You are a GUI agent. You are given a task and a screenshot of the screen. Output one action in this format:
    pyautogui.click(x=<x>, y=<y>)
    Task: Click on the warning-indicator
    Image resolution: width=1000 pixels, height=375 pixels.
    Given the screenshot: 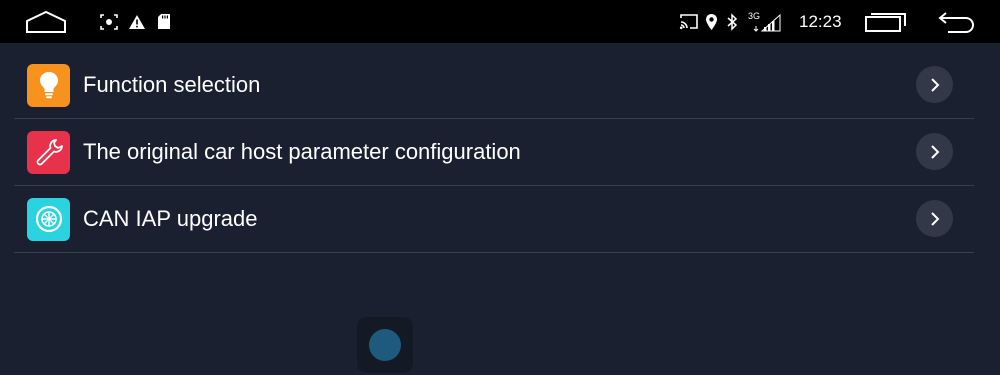 What is the action you would take?
    pyautogui.click(x=138, y=21)
    